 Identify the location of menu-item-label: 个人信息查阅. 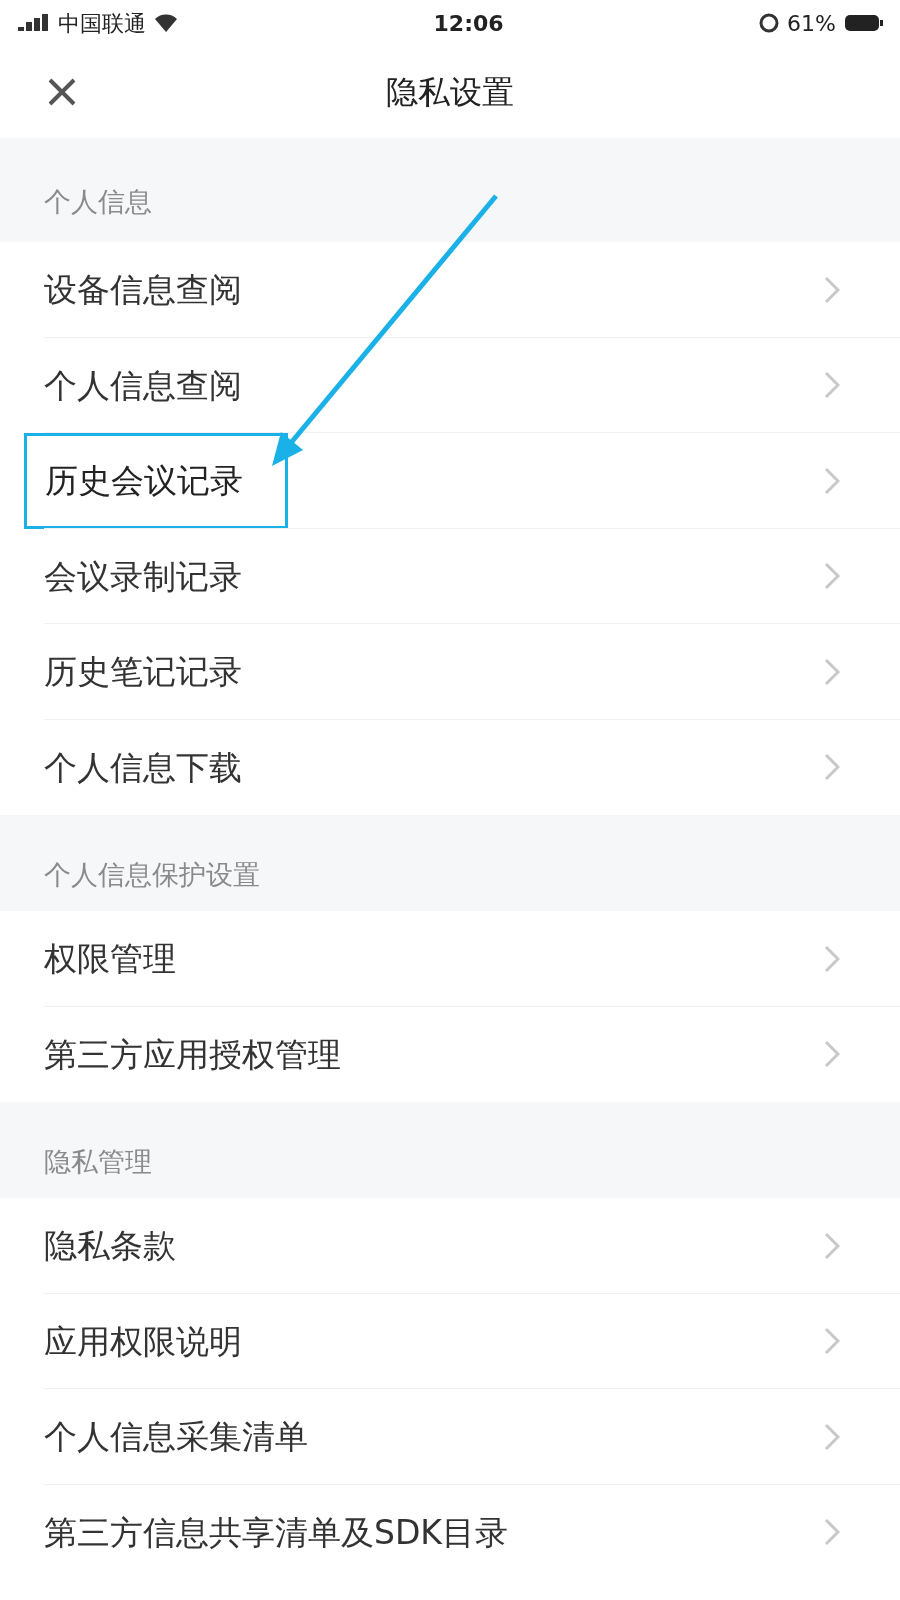
(143, 385).